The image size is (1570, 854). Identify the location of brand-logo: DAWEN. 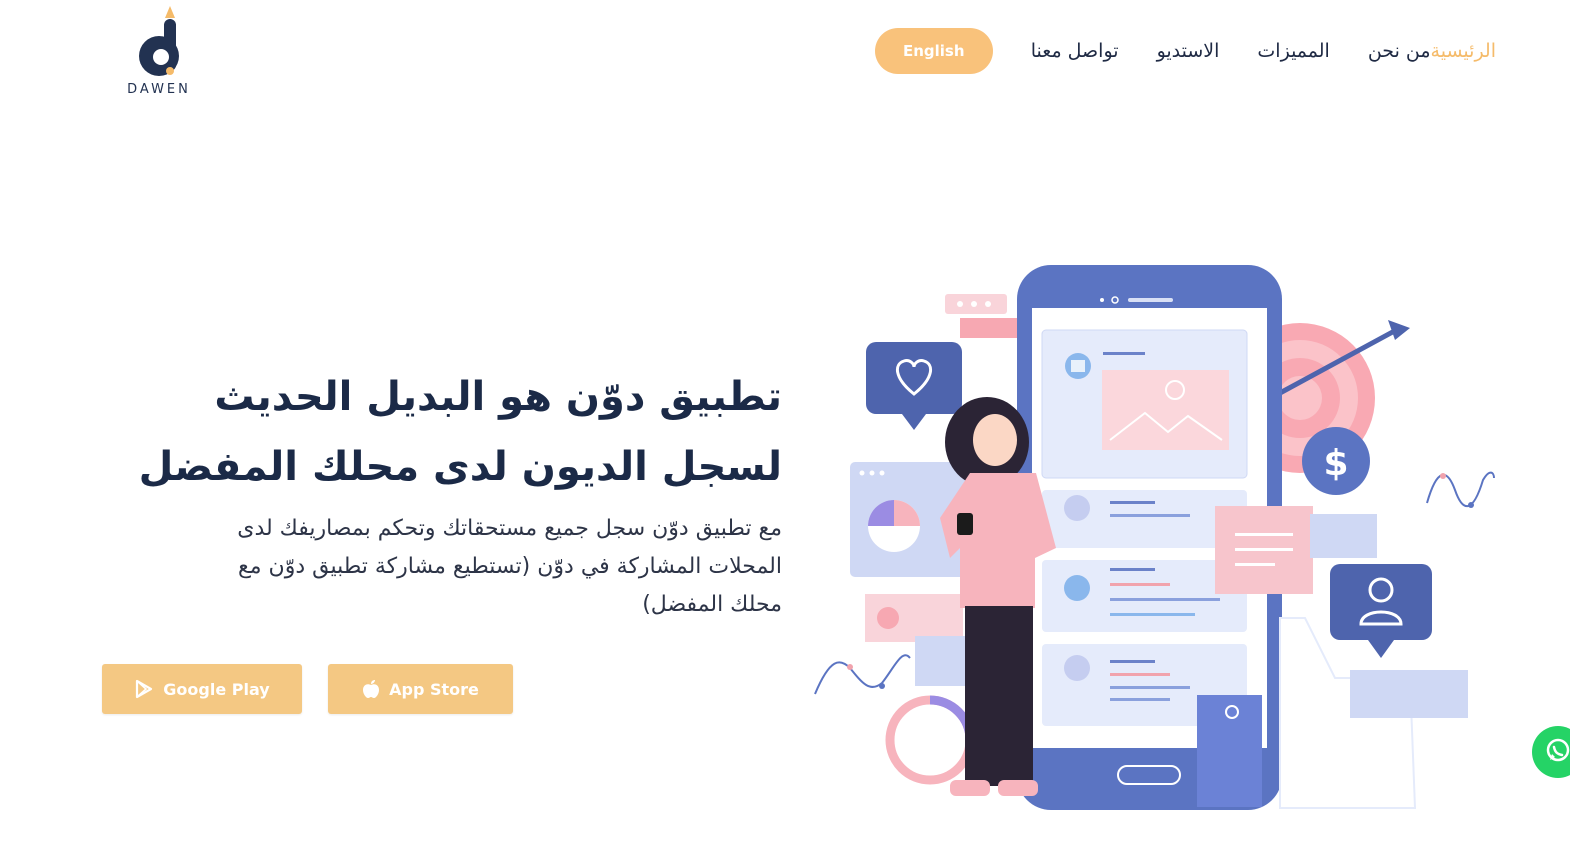
(159, 52).